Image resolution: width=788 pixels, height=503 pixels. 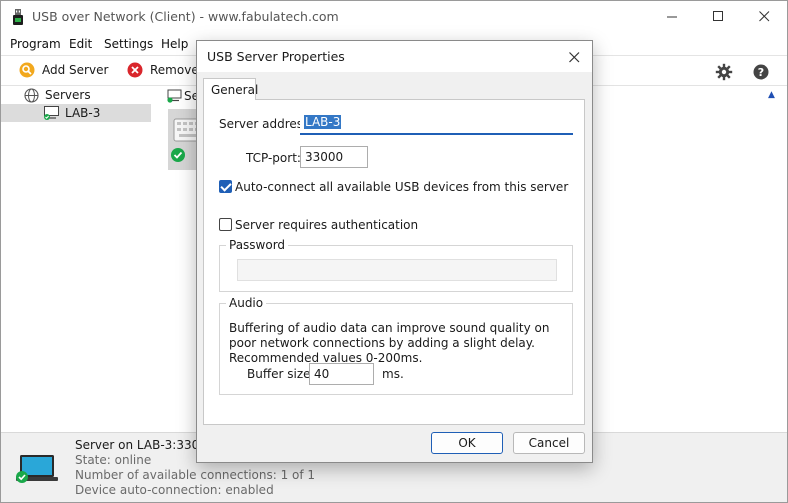 What do you see at coordinates (68, 95) in the screenshot?
I see `tree-root-label: Servers` at bounding box center [68, 95].